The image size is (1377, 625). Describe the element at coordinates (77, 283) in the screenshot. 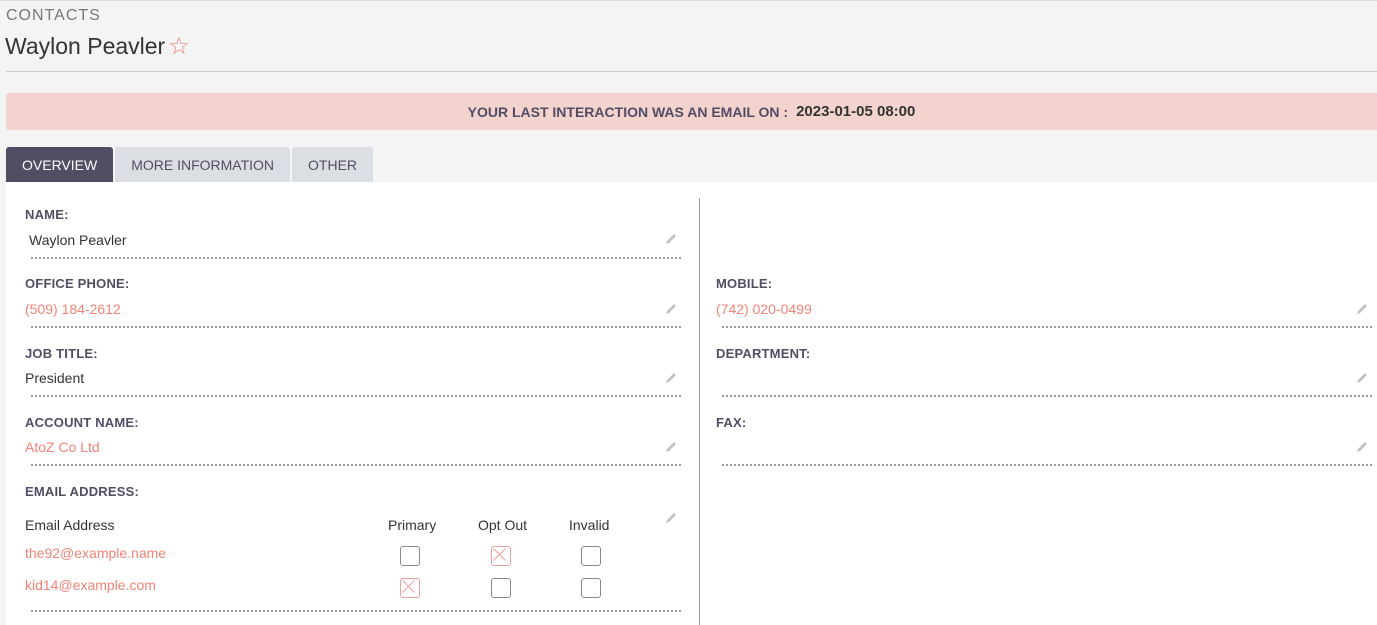

I see `field-office-phone-label: OFFICE PHONE:` at that location.